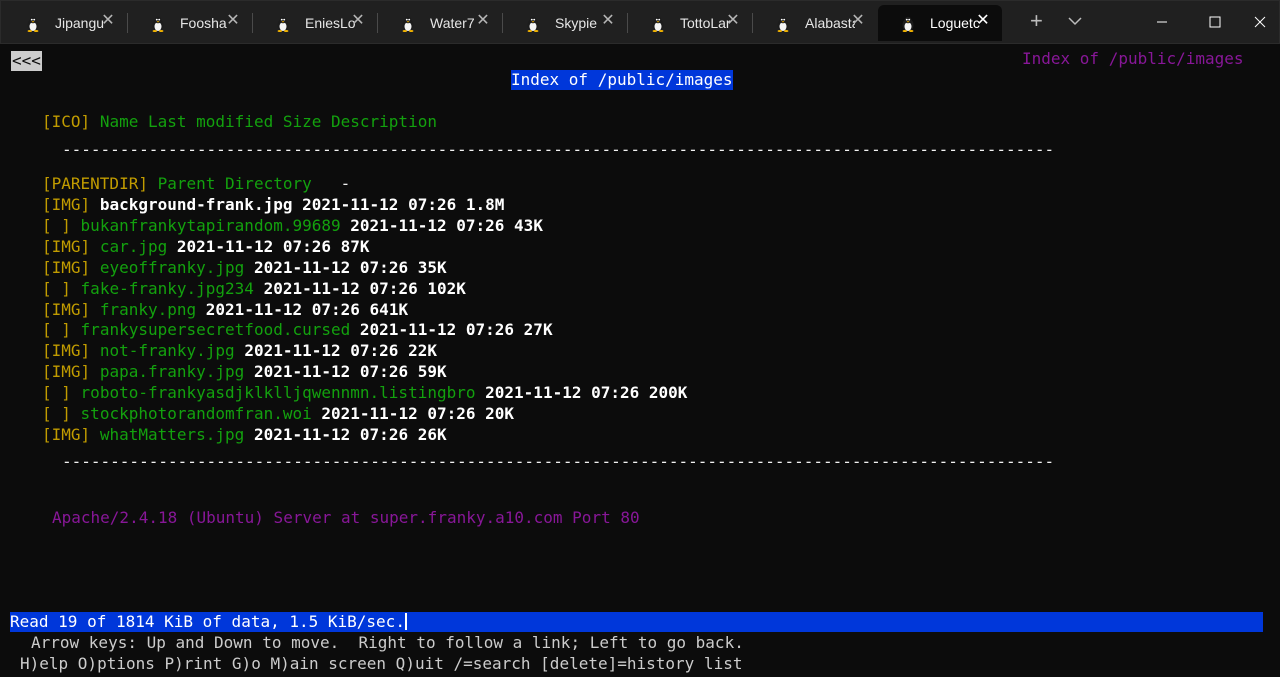  What do you see at coordinates (405, 621) in the screenshot?
I see `text-cursor` at bounding box center [405, 621].